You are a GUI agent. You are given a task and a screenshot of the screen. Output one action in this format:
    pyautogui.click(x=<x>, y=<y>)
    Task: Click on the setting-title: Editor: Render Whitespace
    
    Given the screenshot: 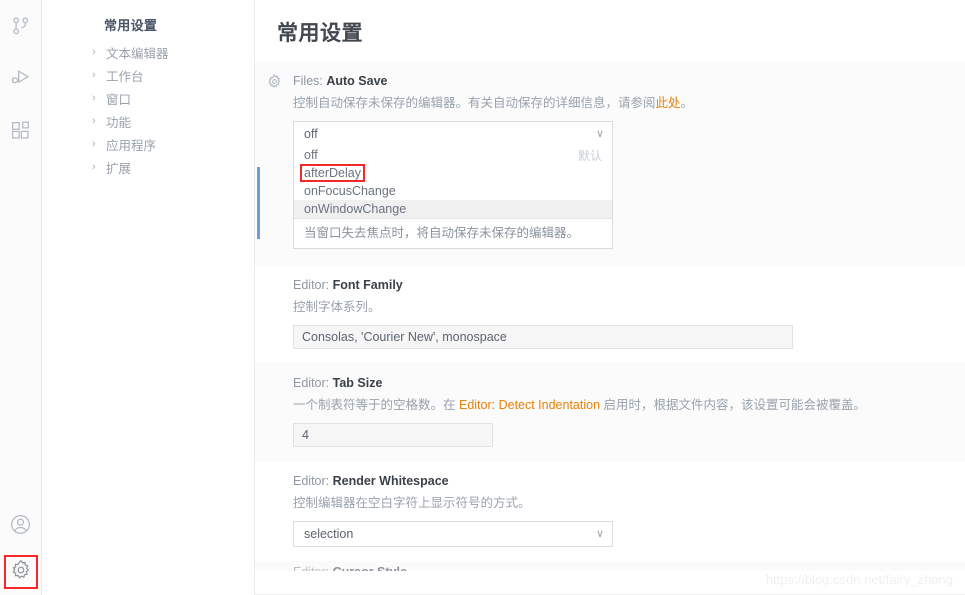 What is the action you would take?
    pyautogui.click(x=629, y=481)
    